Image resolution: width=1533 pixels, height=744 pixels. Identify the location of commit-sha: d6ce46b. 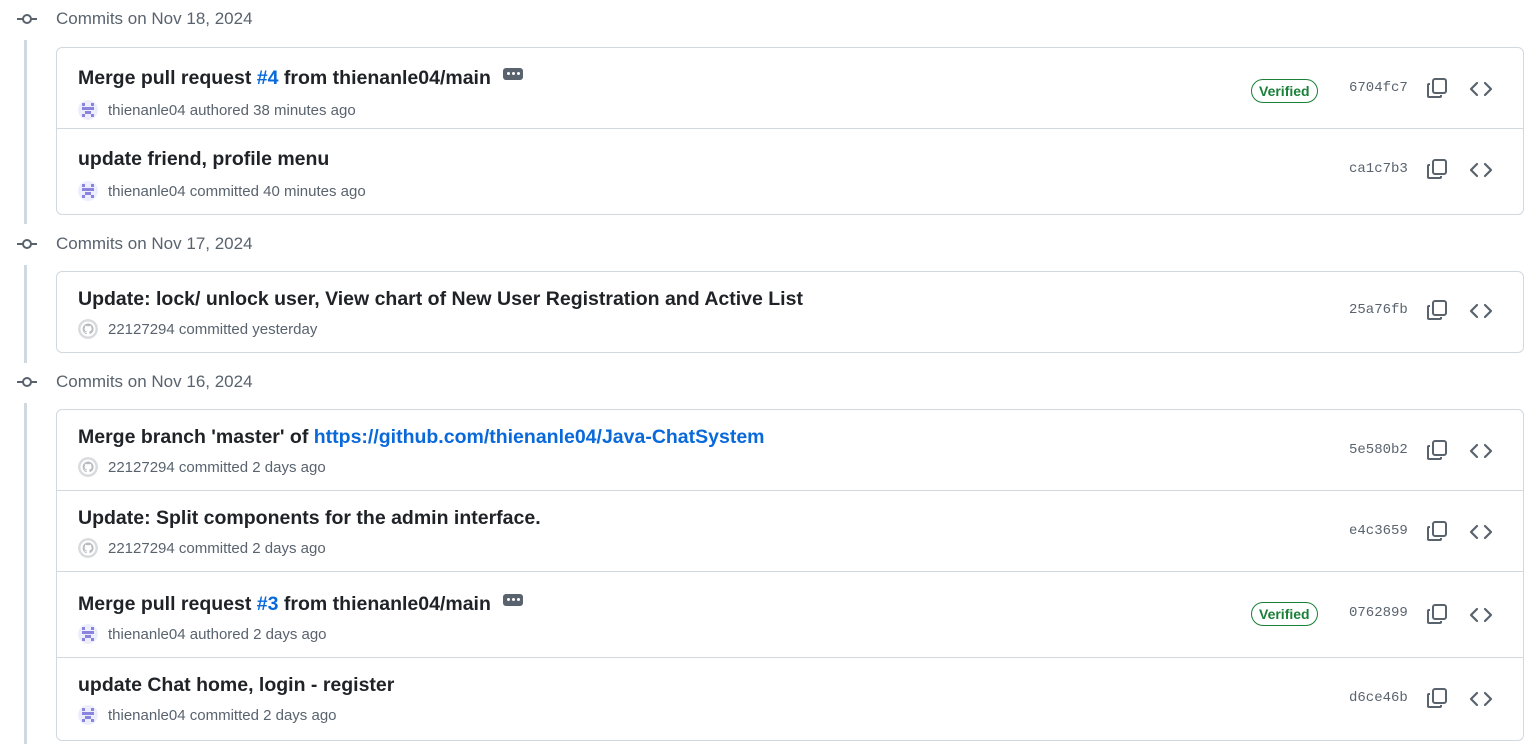
(1378, 698).